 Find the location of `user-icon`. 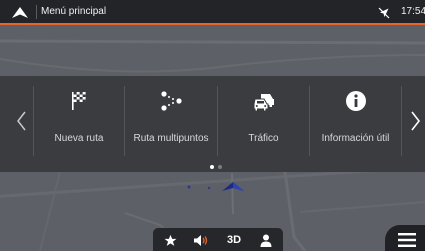

user-icon is located at coordinates (266, 240).